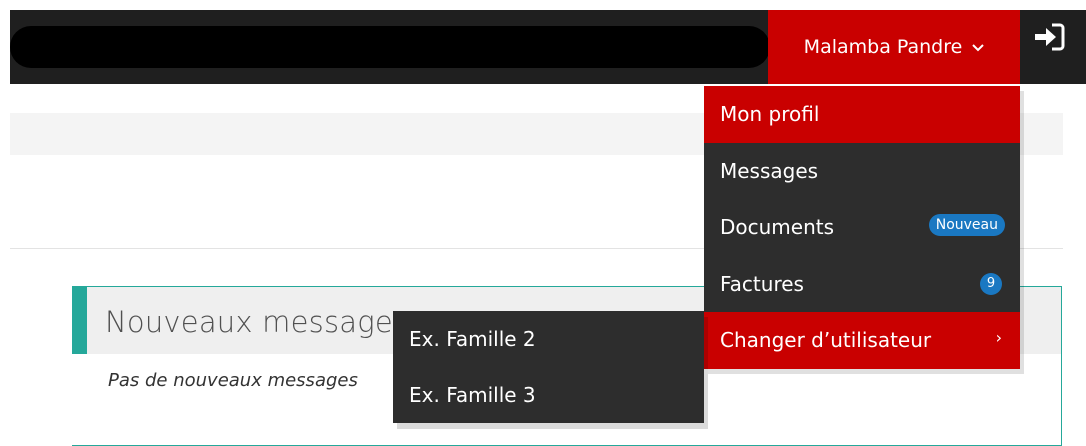  Describe the element at coordinates (548, 395) in the screenshot. I see `submenu-item-famille-3: Ex. Famille 3` at that location.